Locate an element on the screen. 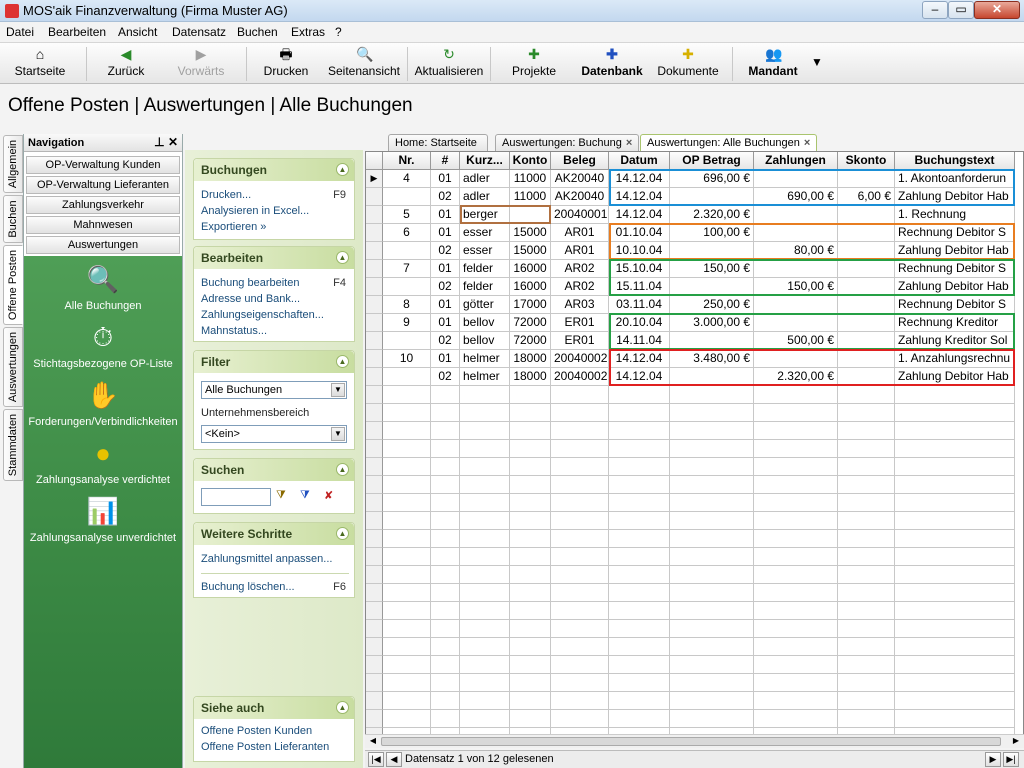 The width and height of the screenshot is (1024, 768). col-buchungstext-cell: Zahlung Kreditor Sol is located at coordinates (955, 341).